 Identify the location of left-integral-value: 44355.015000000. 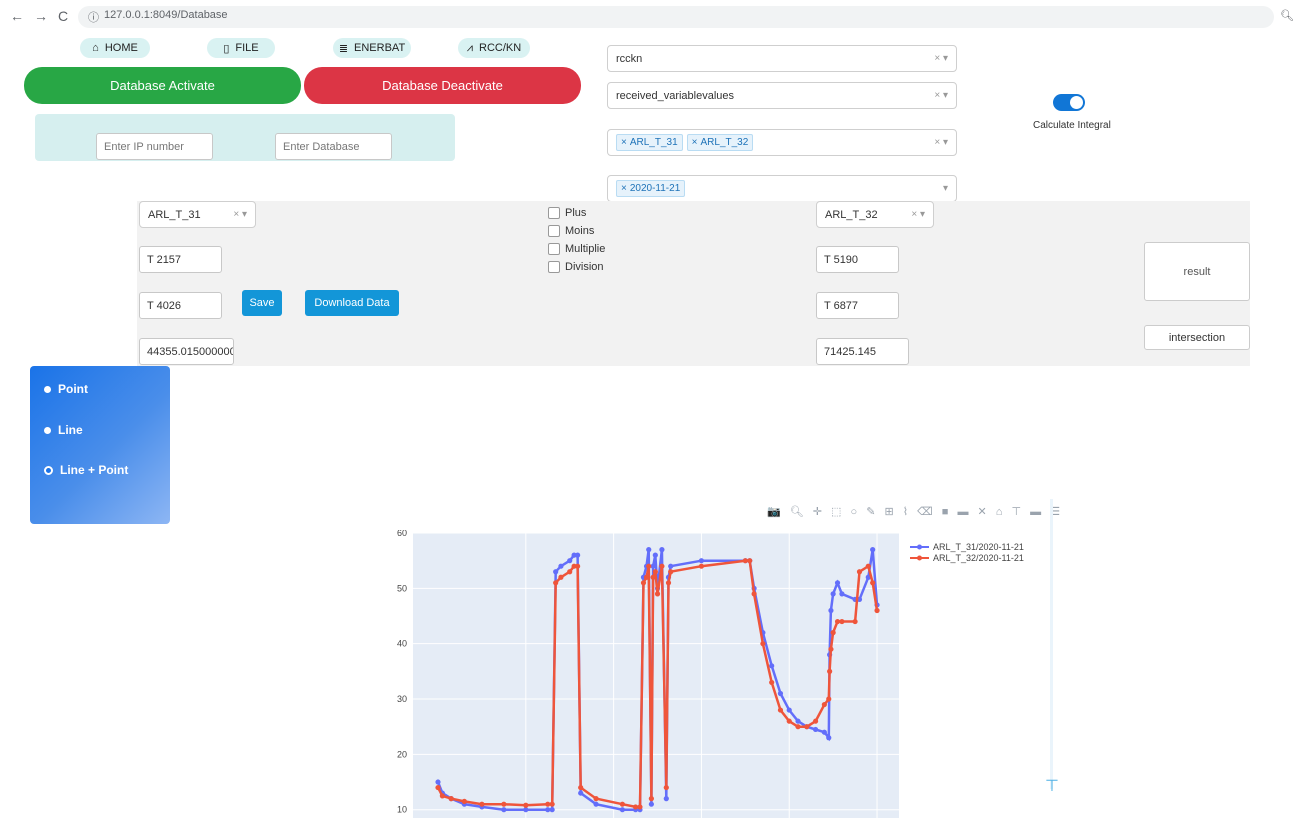
(186, 351).